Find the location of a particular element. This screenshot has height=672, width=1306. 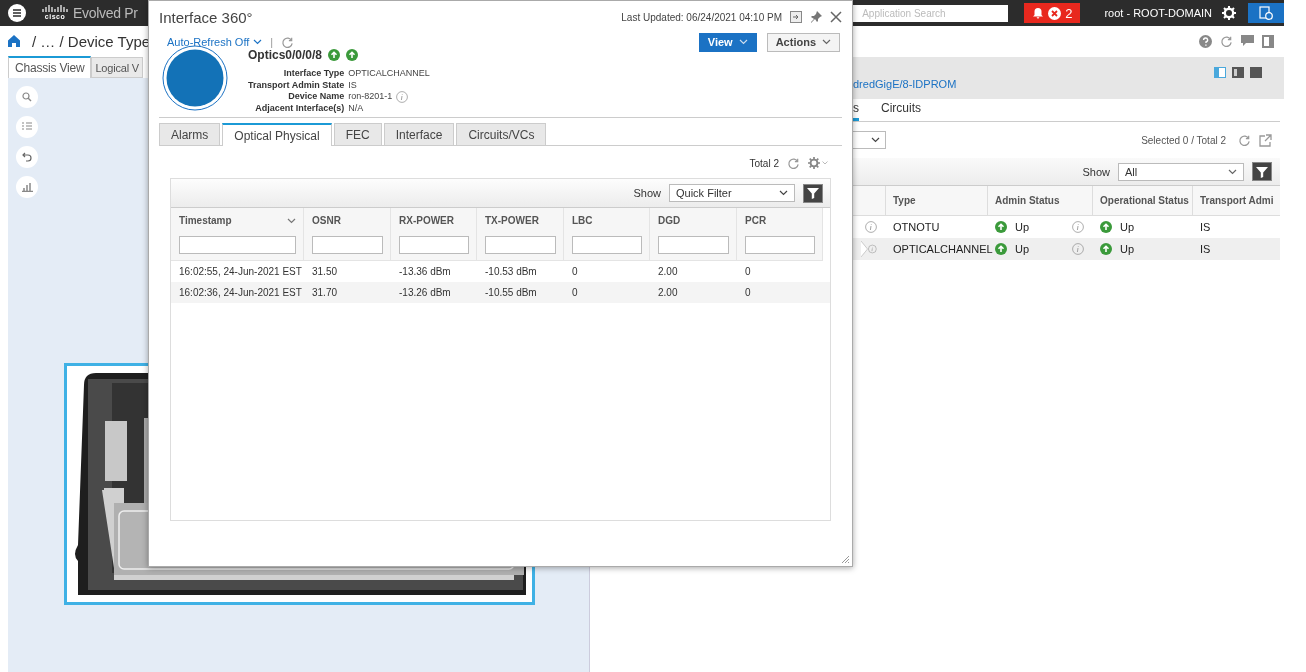

table-cell: -10.55 dBm is located at coordinates (511, 292).